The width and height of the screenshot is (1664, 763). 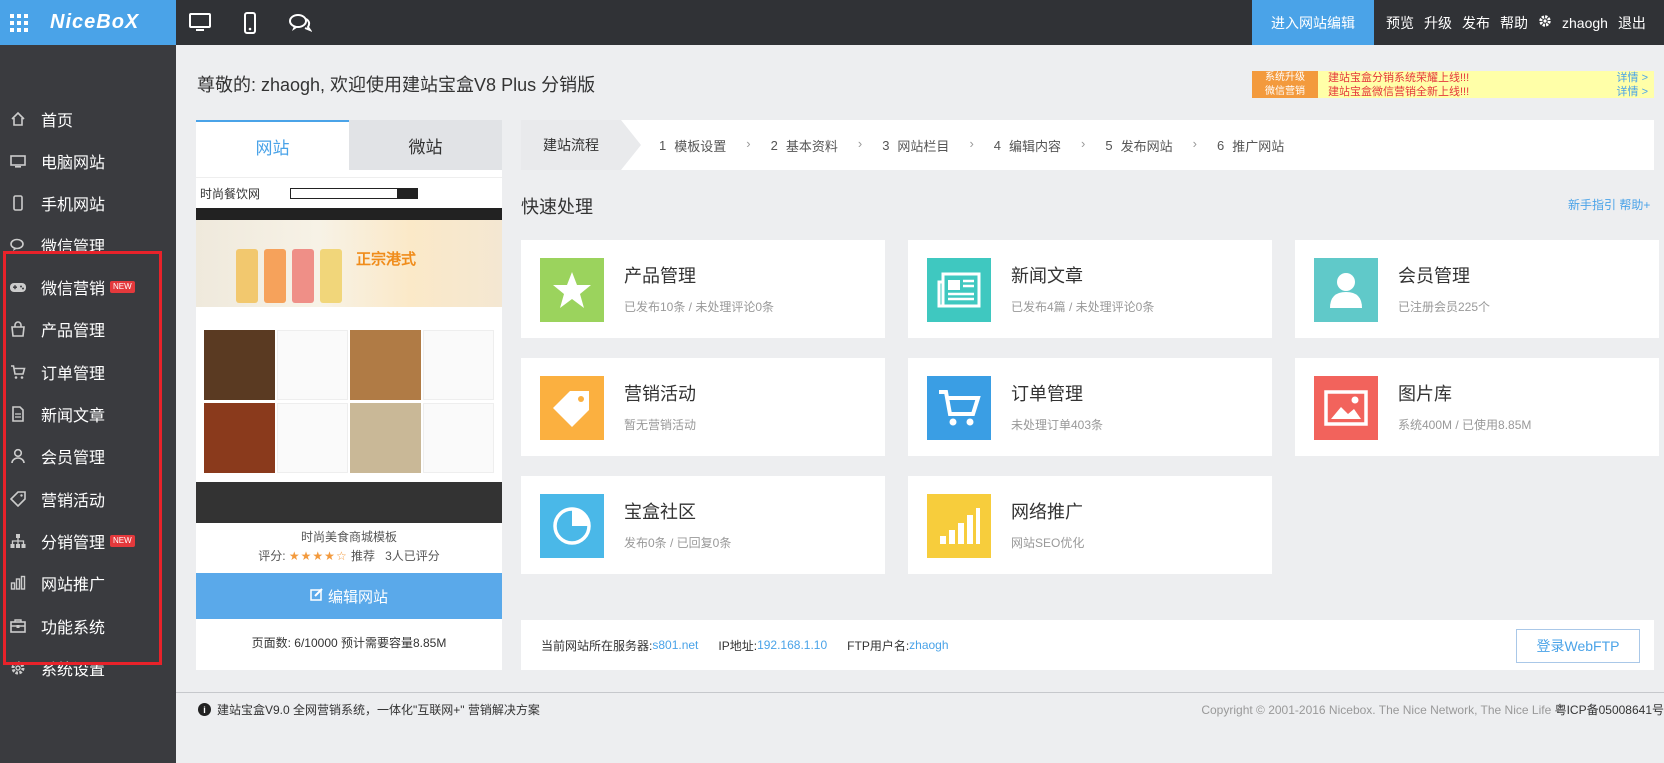 I want to click on ftp-value: zhaogh, so click(x=929, y=645).